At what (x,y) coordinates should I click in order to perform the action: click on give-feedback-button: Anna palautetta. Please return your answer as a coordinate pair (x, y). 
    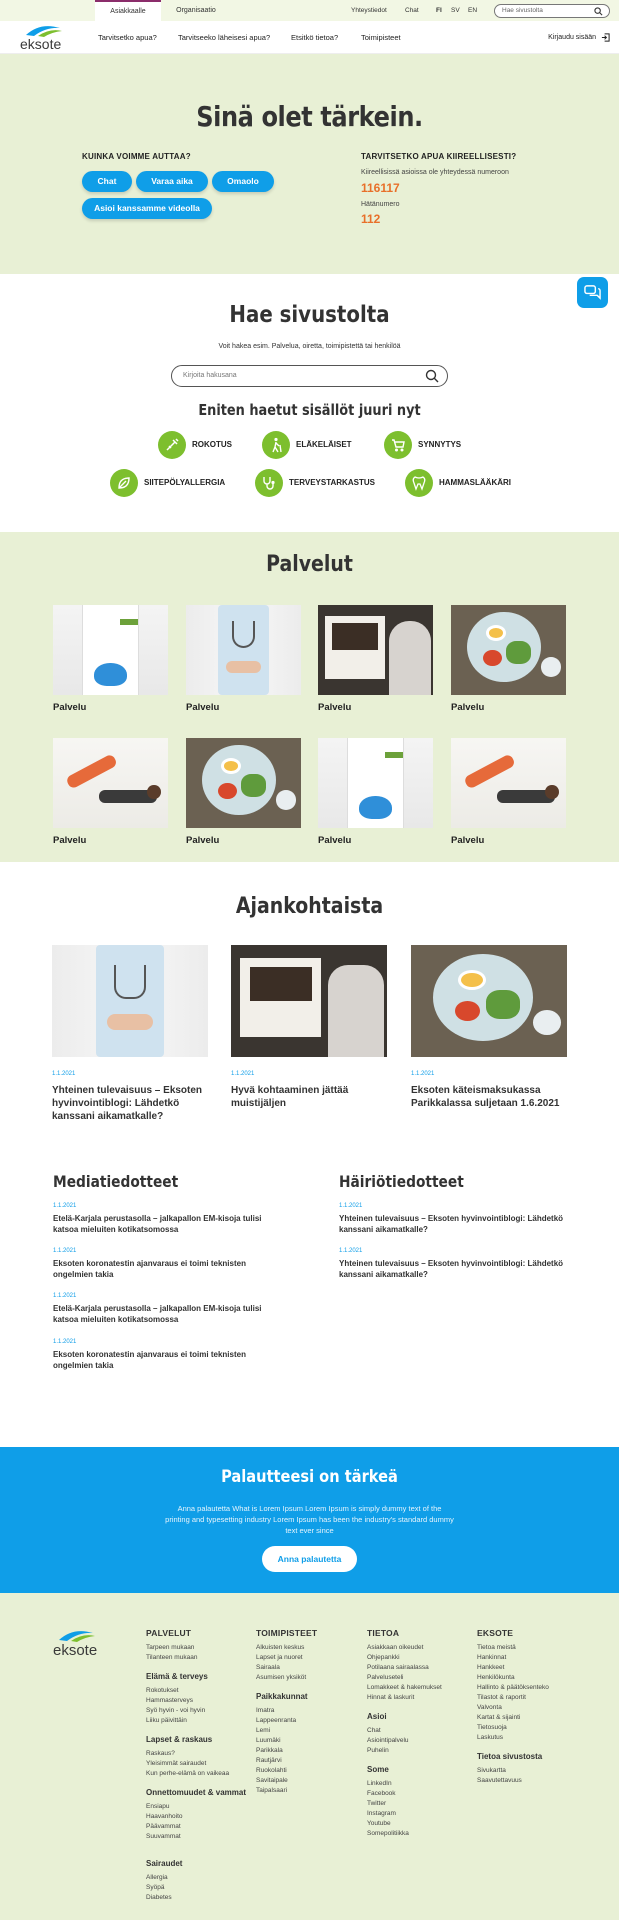
    Looking at the image, I should click on (309, 1559).